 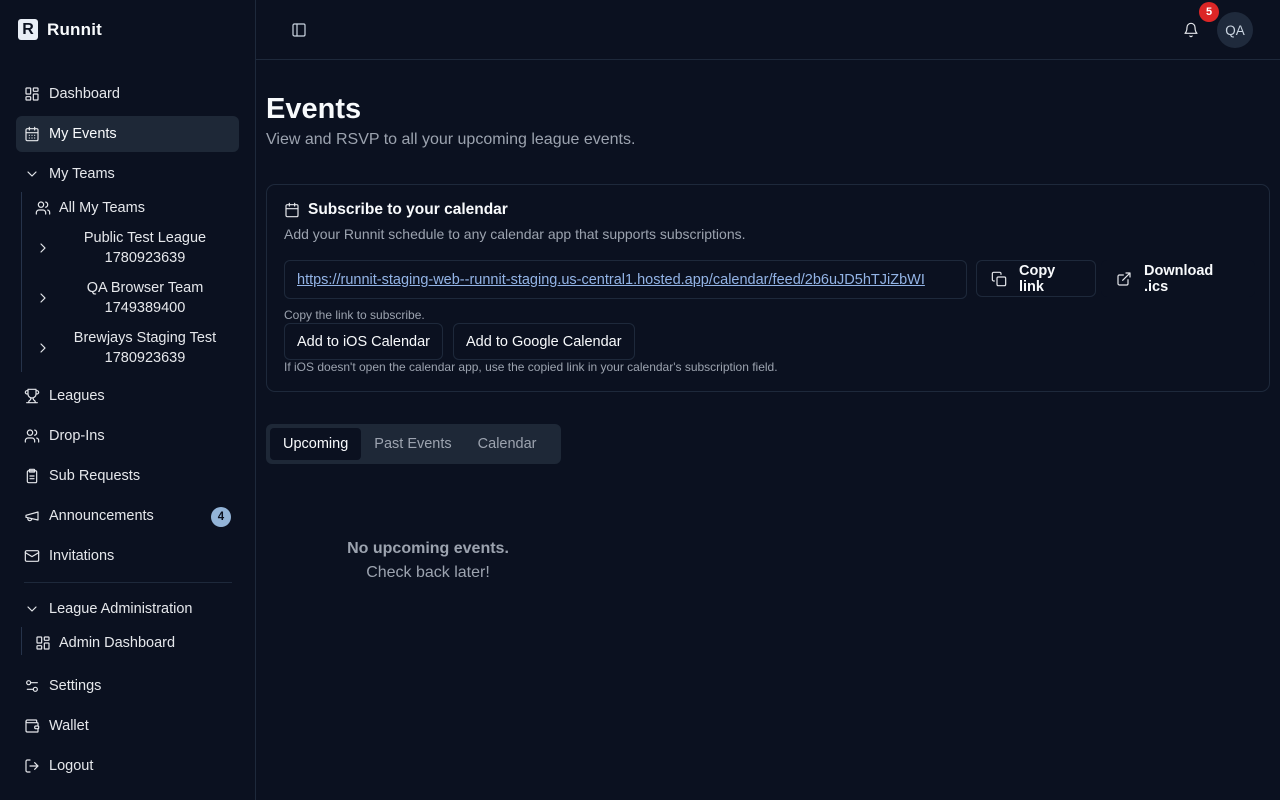 What do you see at coordinates (127, 726) in the screenshot?
I see `nav-wallet: Wallet` at bounding box center [127, 726].